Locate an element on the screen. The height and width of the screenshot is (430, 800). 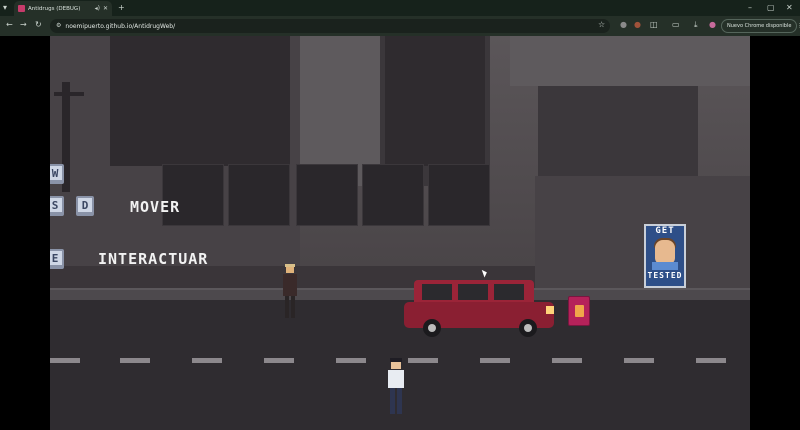
fuel-can is located at coordinates (579, 311).